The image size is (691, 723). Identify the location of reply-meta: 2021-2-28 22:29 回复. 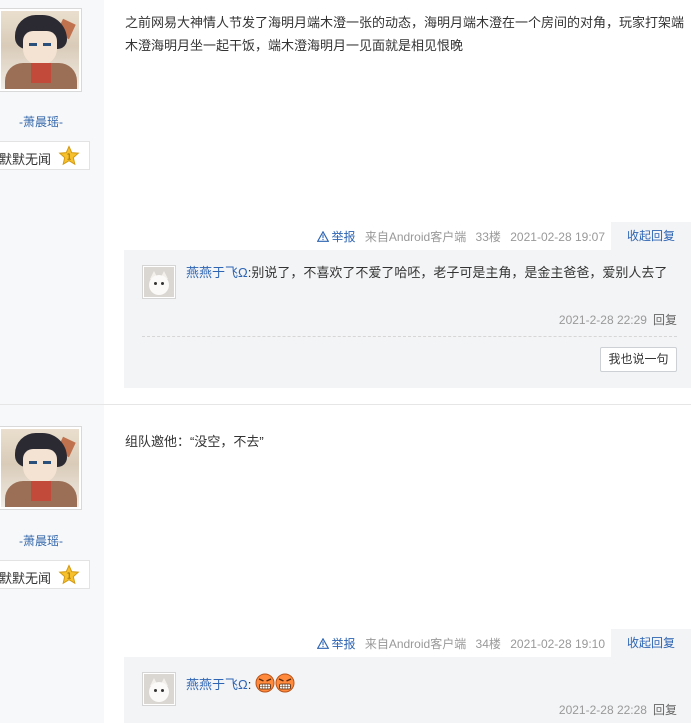
(618, 319).